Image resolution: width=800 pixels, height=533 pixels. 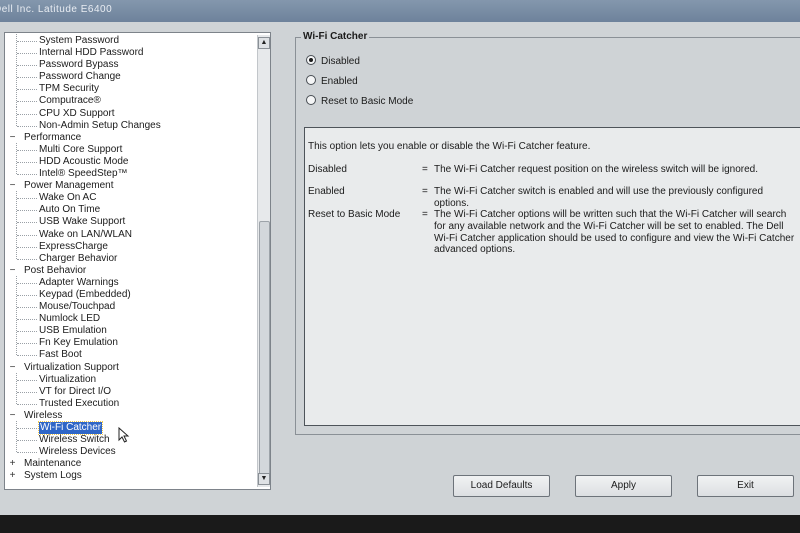 What do you see at coordinates (130, 138) in the screenshot?
I see `tree-category: − Performance` at bounding box center [130, 138].